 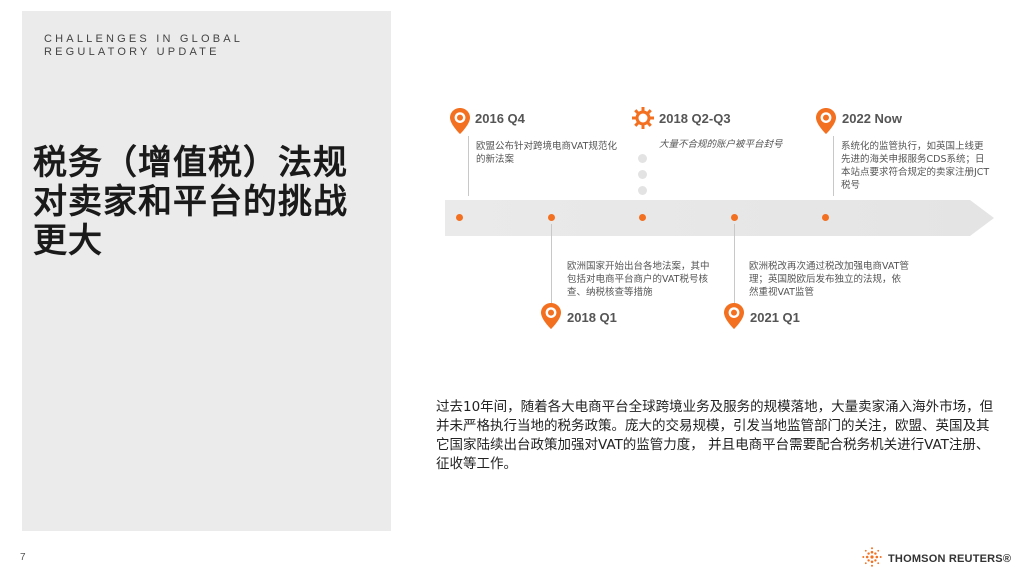 What do you see at coordinates (950, 559) in the screenshot?
I see `brand-name: THOMSON REUTERS®` at bounding box center [950, 559].